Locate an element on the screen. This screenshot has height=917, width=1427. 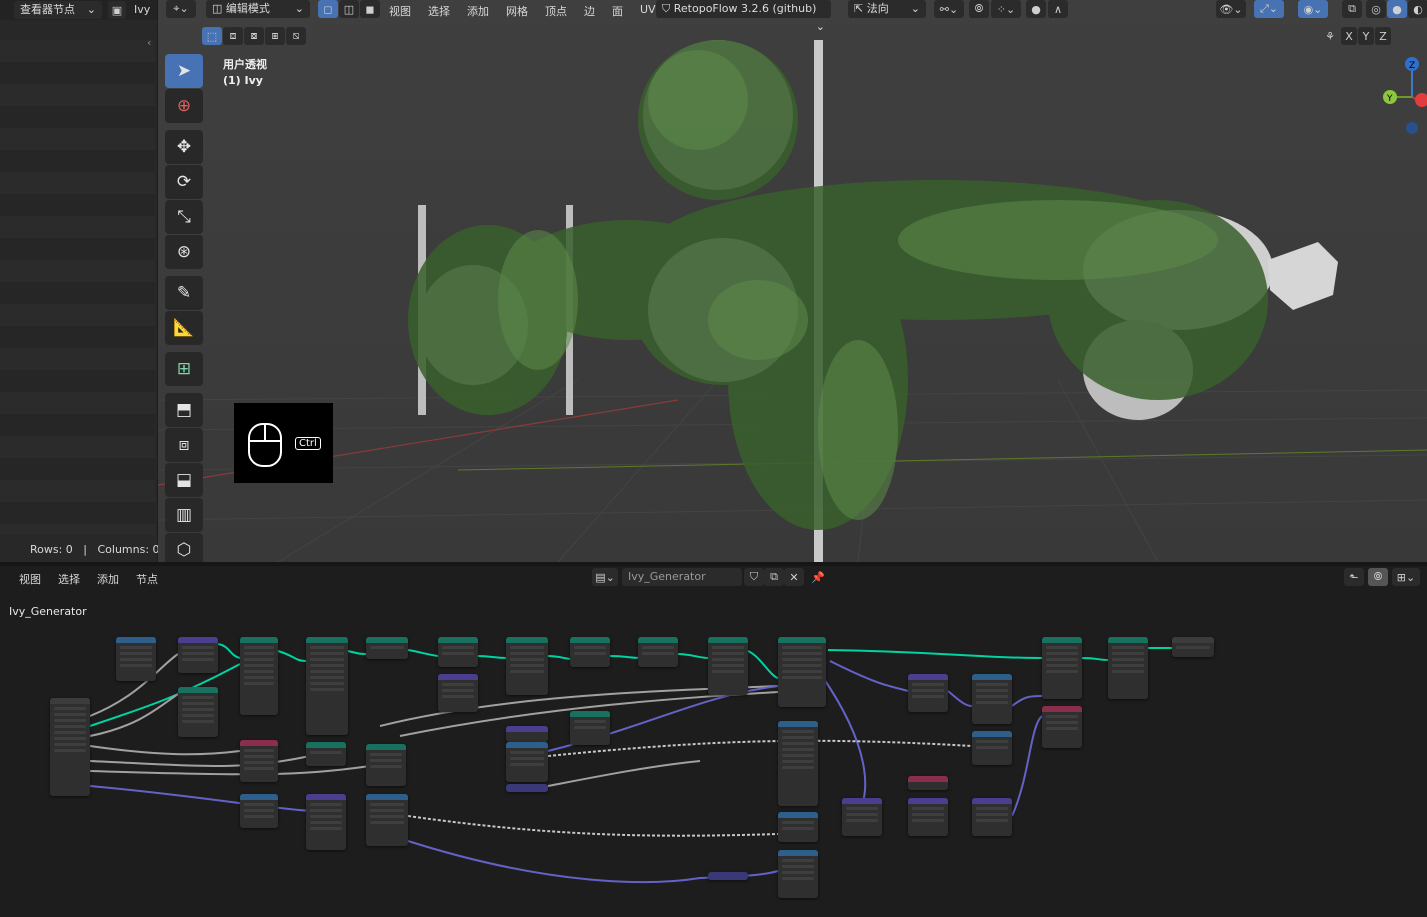
selection-mode-row: ⬚ ⧈ ⧇ ⧆ ⧅ is located at coordinates (254, 36).